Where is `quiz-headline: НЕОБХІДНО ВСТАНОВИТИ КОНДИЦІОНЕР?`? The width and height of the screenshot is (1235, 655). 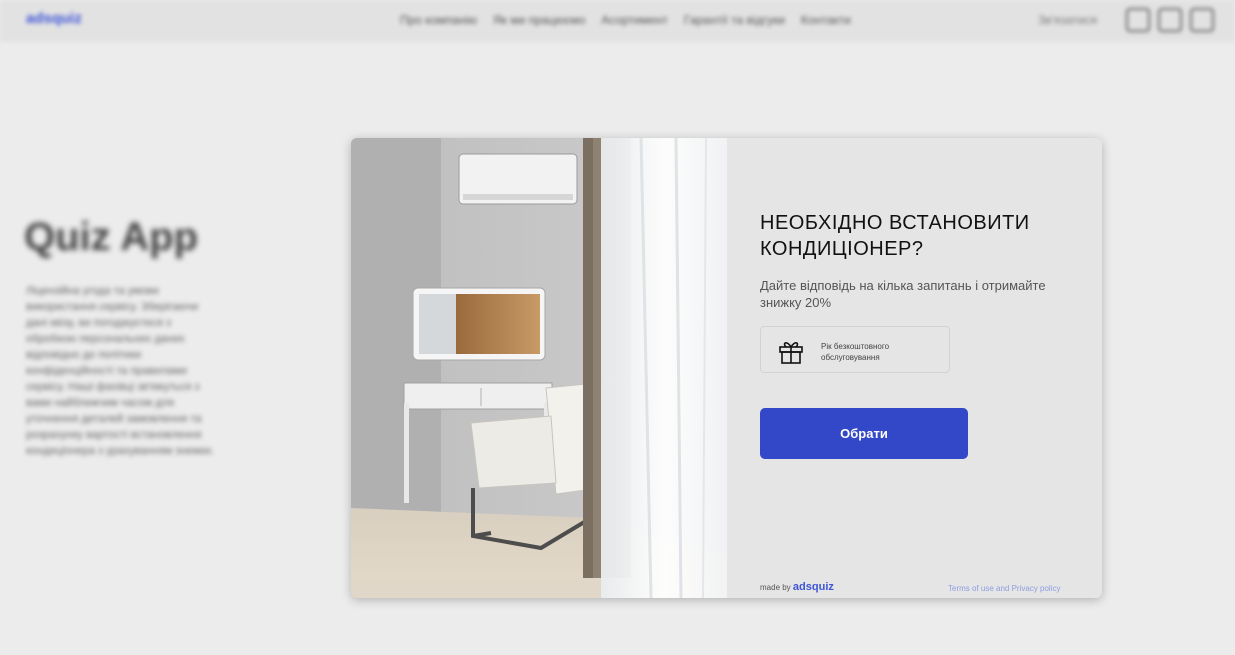 quiz-headline: НЕОБХІДНО ВСТАНОВИТИ КОНДИЦІОНЕР? is located at coordinates (895, 236).